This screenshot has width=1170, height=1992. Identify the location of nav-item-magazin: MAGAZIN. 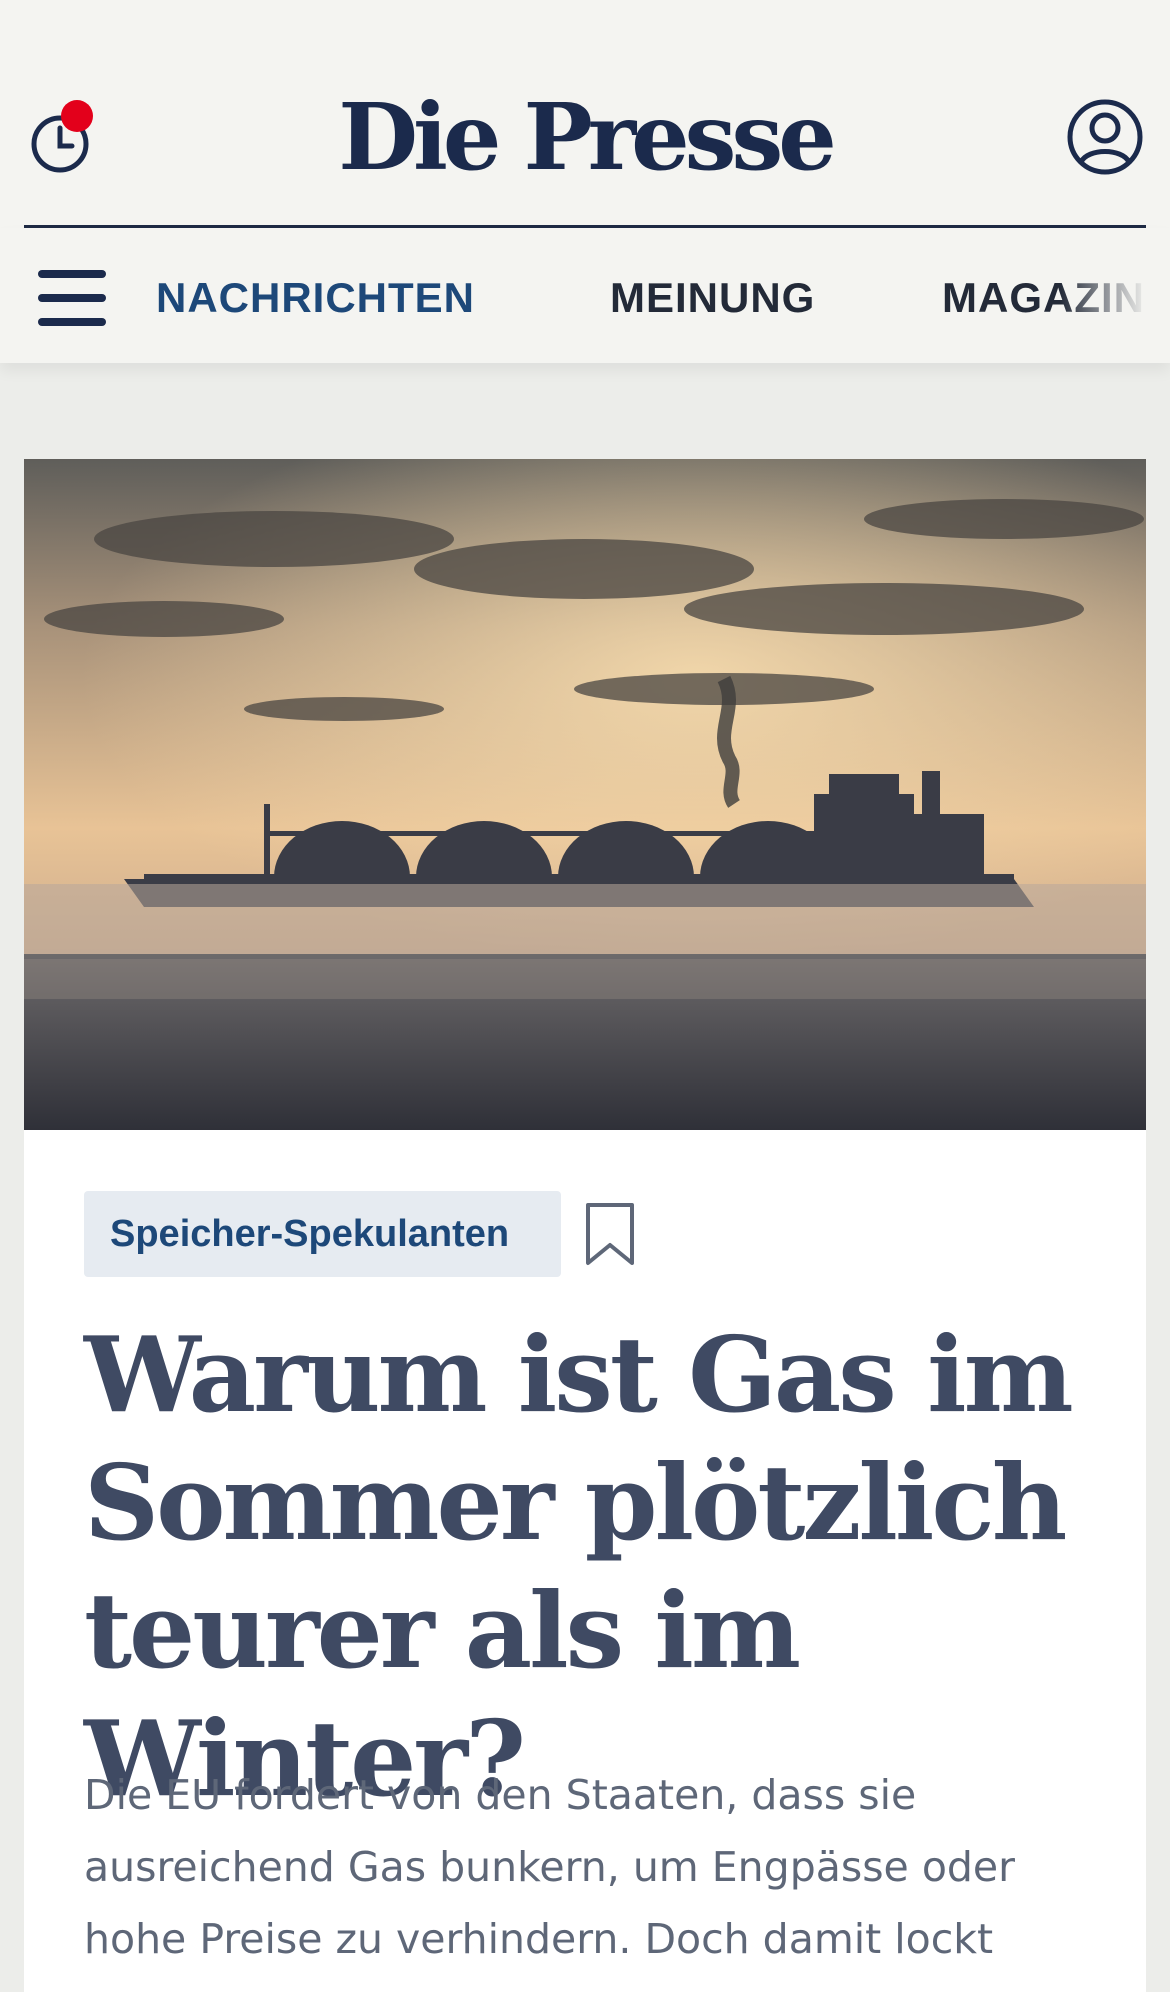
(1043, 298).